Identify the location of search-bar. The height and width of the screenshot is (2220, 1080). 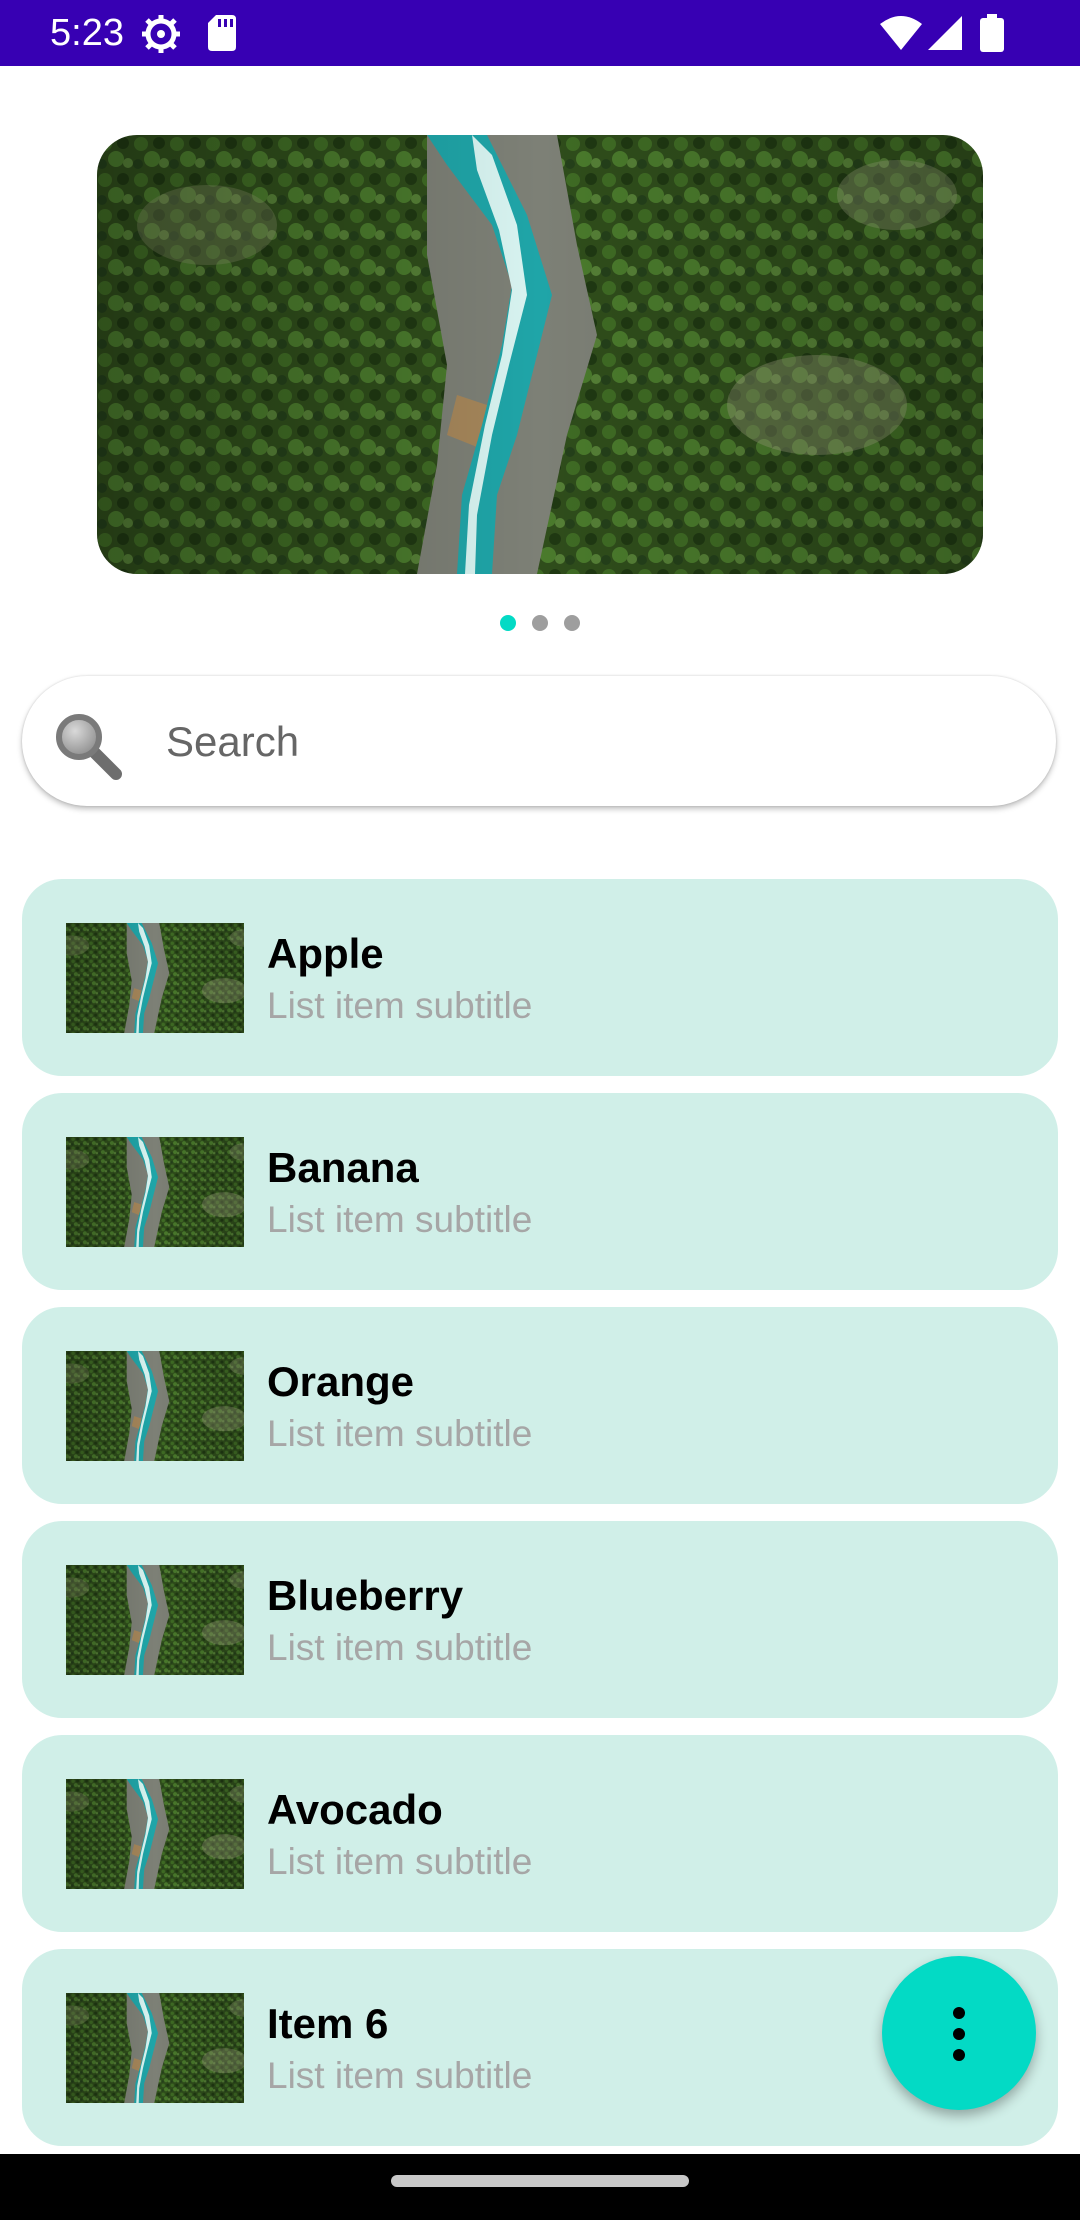
(539, 741).